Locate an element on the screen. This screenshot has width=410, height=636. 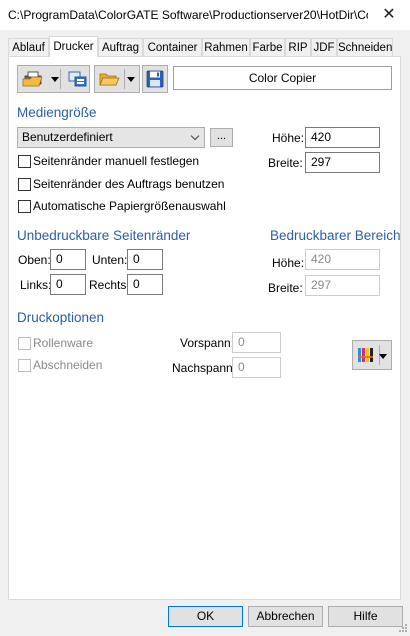
cut-label: Abschneiden is located at coordinates (68, 365).